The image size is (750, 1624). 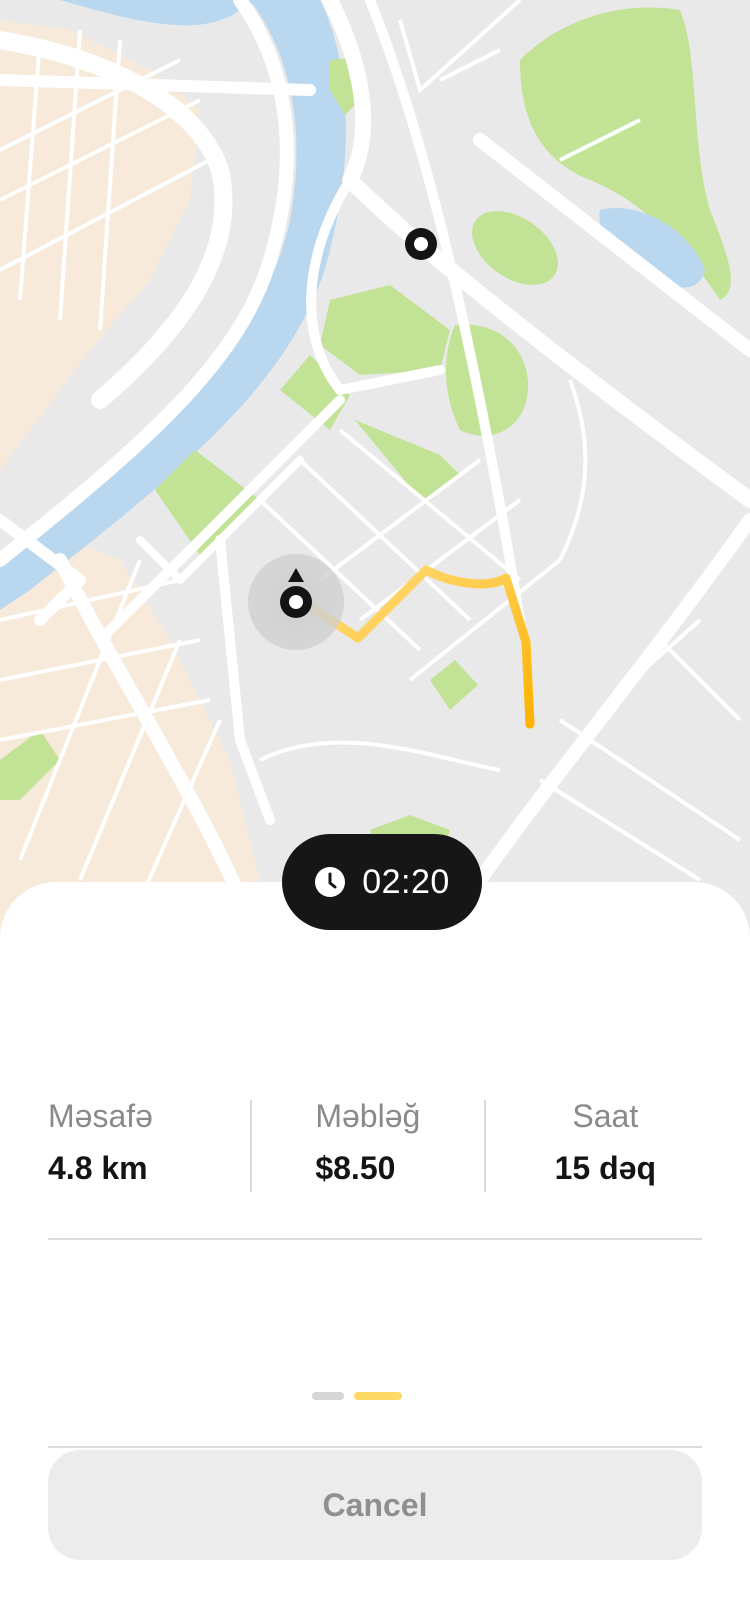 What do you see at coordinates (144, 1146) in the screenshot?
I see `stat-distance: Məsafə 4.8 km` at bounding box center [144, 1146].